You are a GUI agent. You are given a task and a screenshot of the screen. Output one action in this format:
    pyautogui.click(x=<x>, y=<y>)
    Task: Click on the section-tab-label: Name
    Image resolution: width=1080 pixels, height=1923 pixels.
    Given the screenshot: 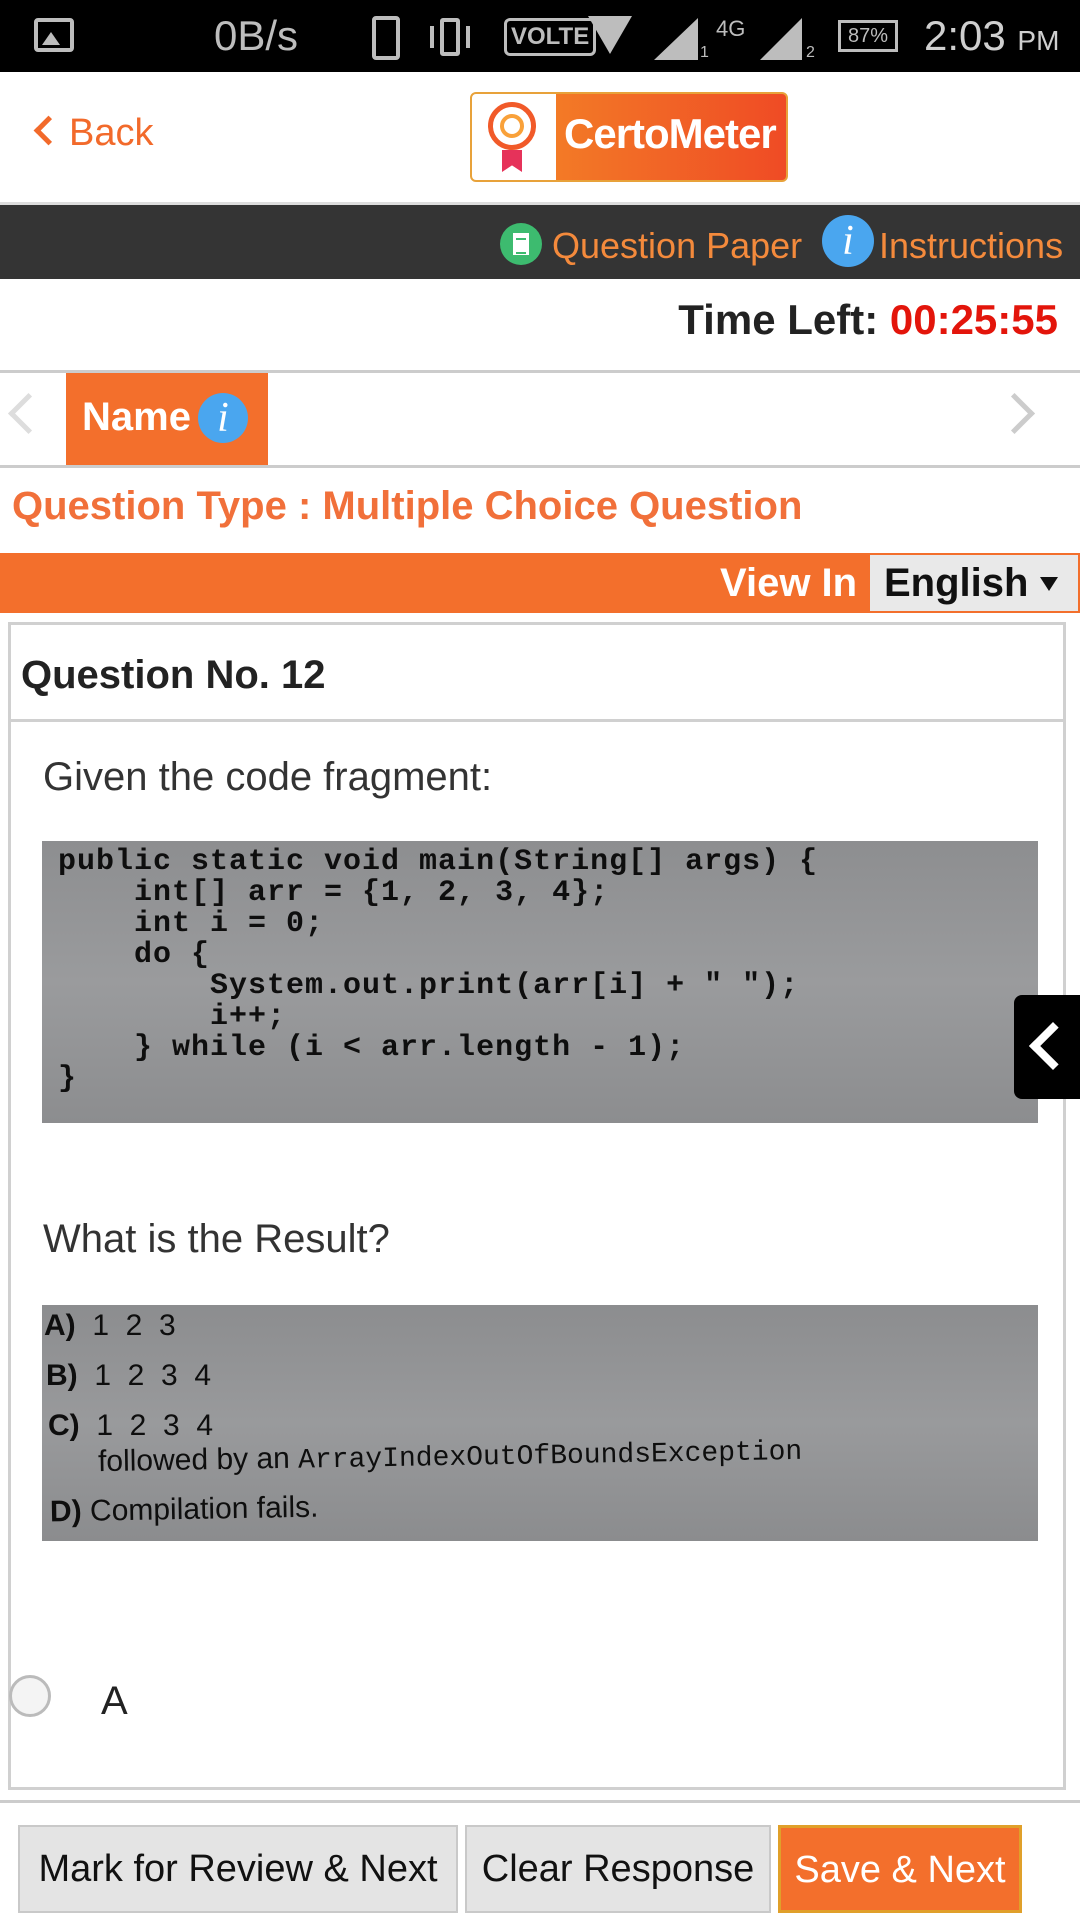 What is the action you would take?
    pyautogui.click(x=136, y=417)
    